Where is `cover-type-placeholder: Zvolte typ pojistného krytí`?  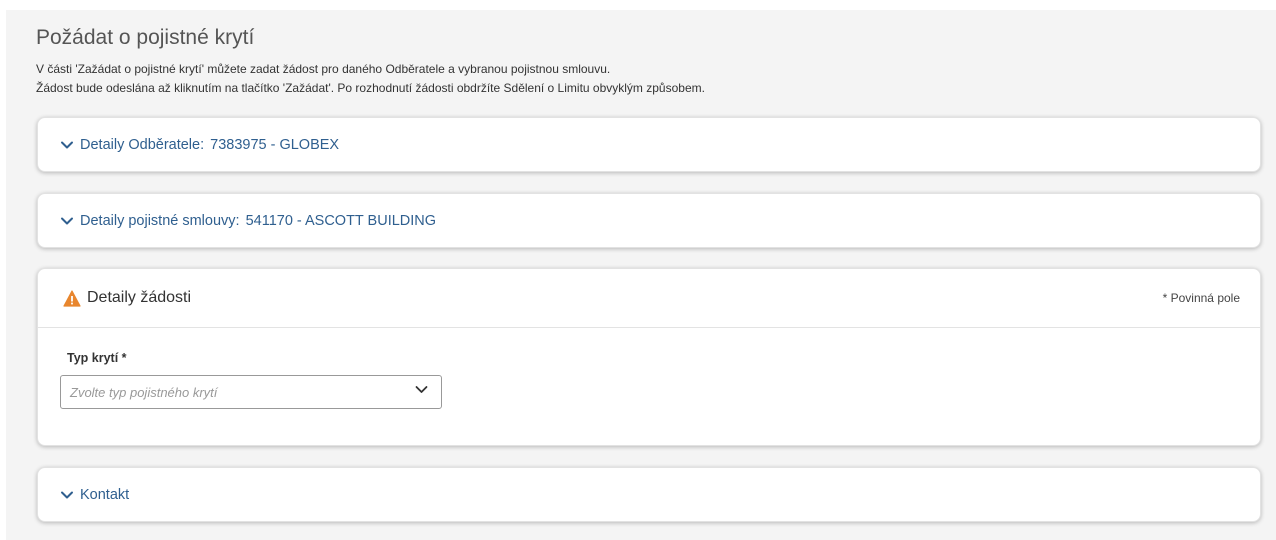 cover-type-placeholder: Zvolte typ pojistného krytí is located at coordinates (144, 392).